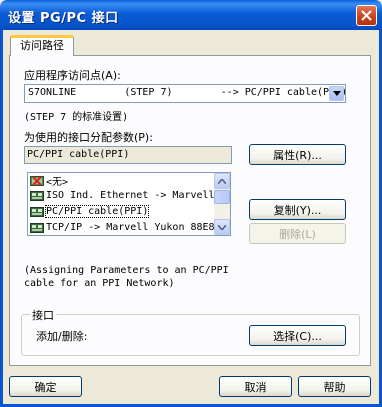  I want to click on interface-name: <无>, so click(57, 182).